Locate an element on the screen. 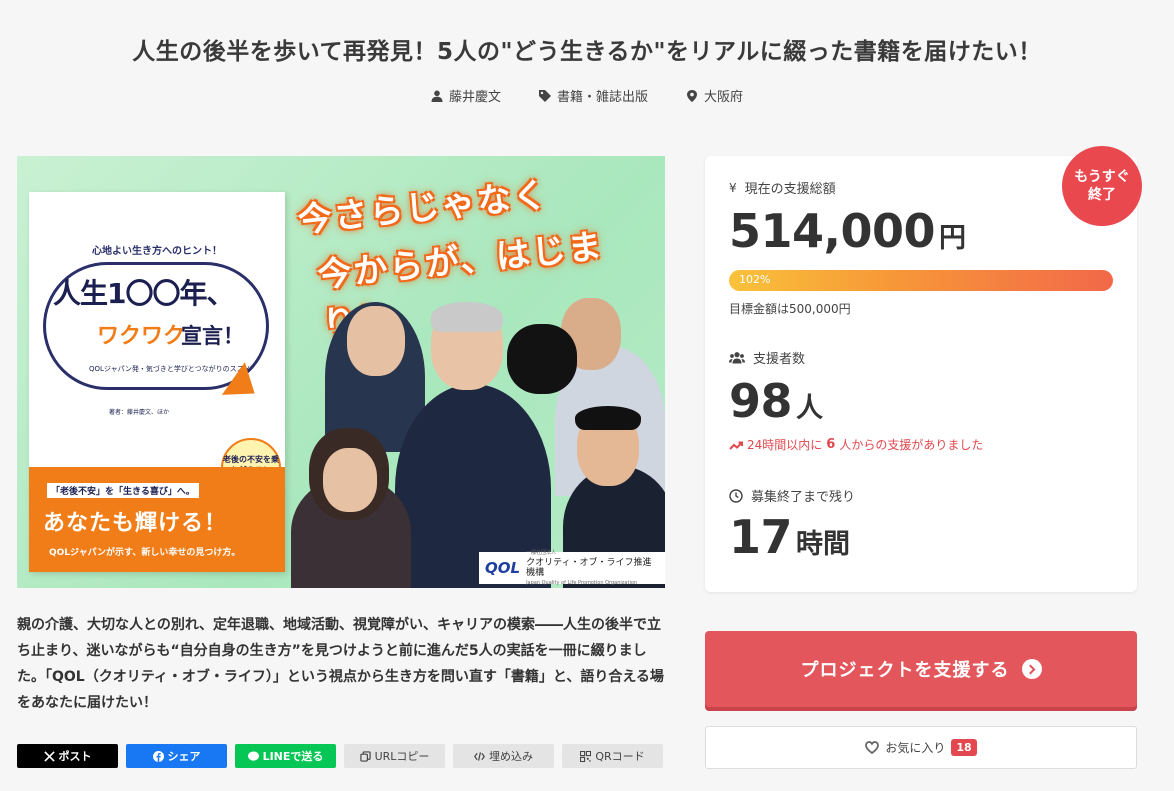  supporters-unit: 人 is located at coordinates (810, 408).